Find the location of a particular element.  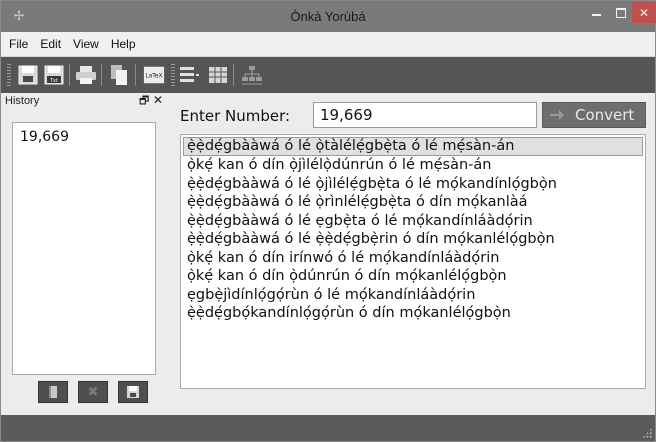

close-icon: ✕ is located at coordinates (644, 12).